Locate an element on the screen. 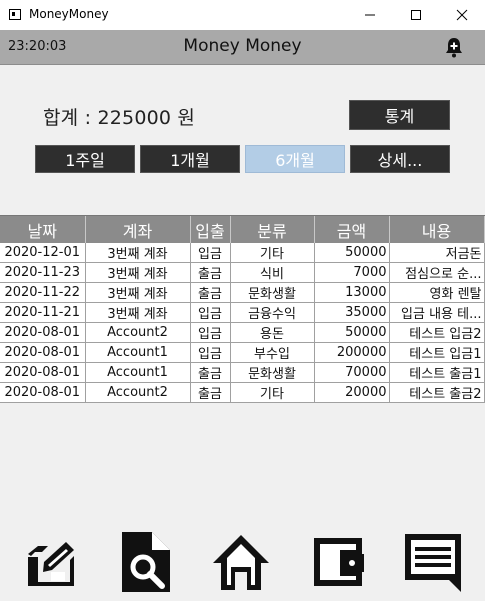 The width and height of the screenshot is (485, 601). maximize-icon is located at coordinates (416, 15).